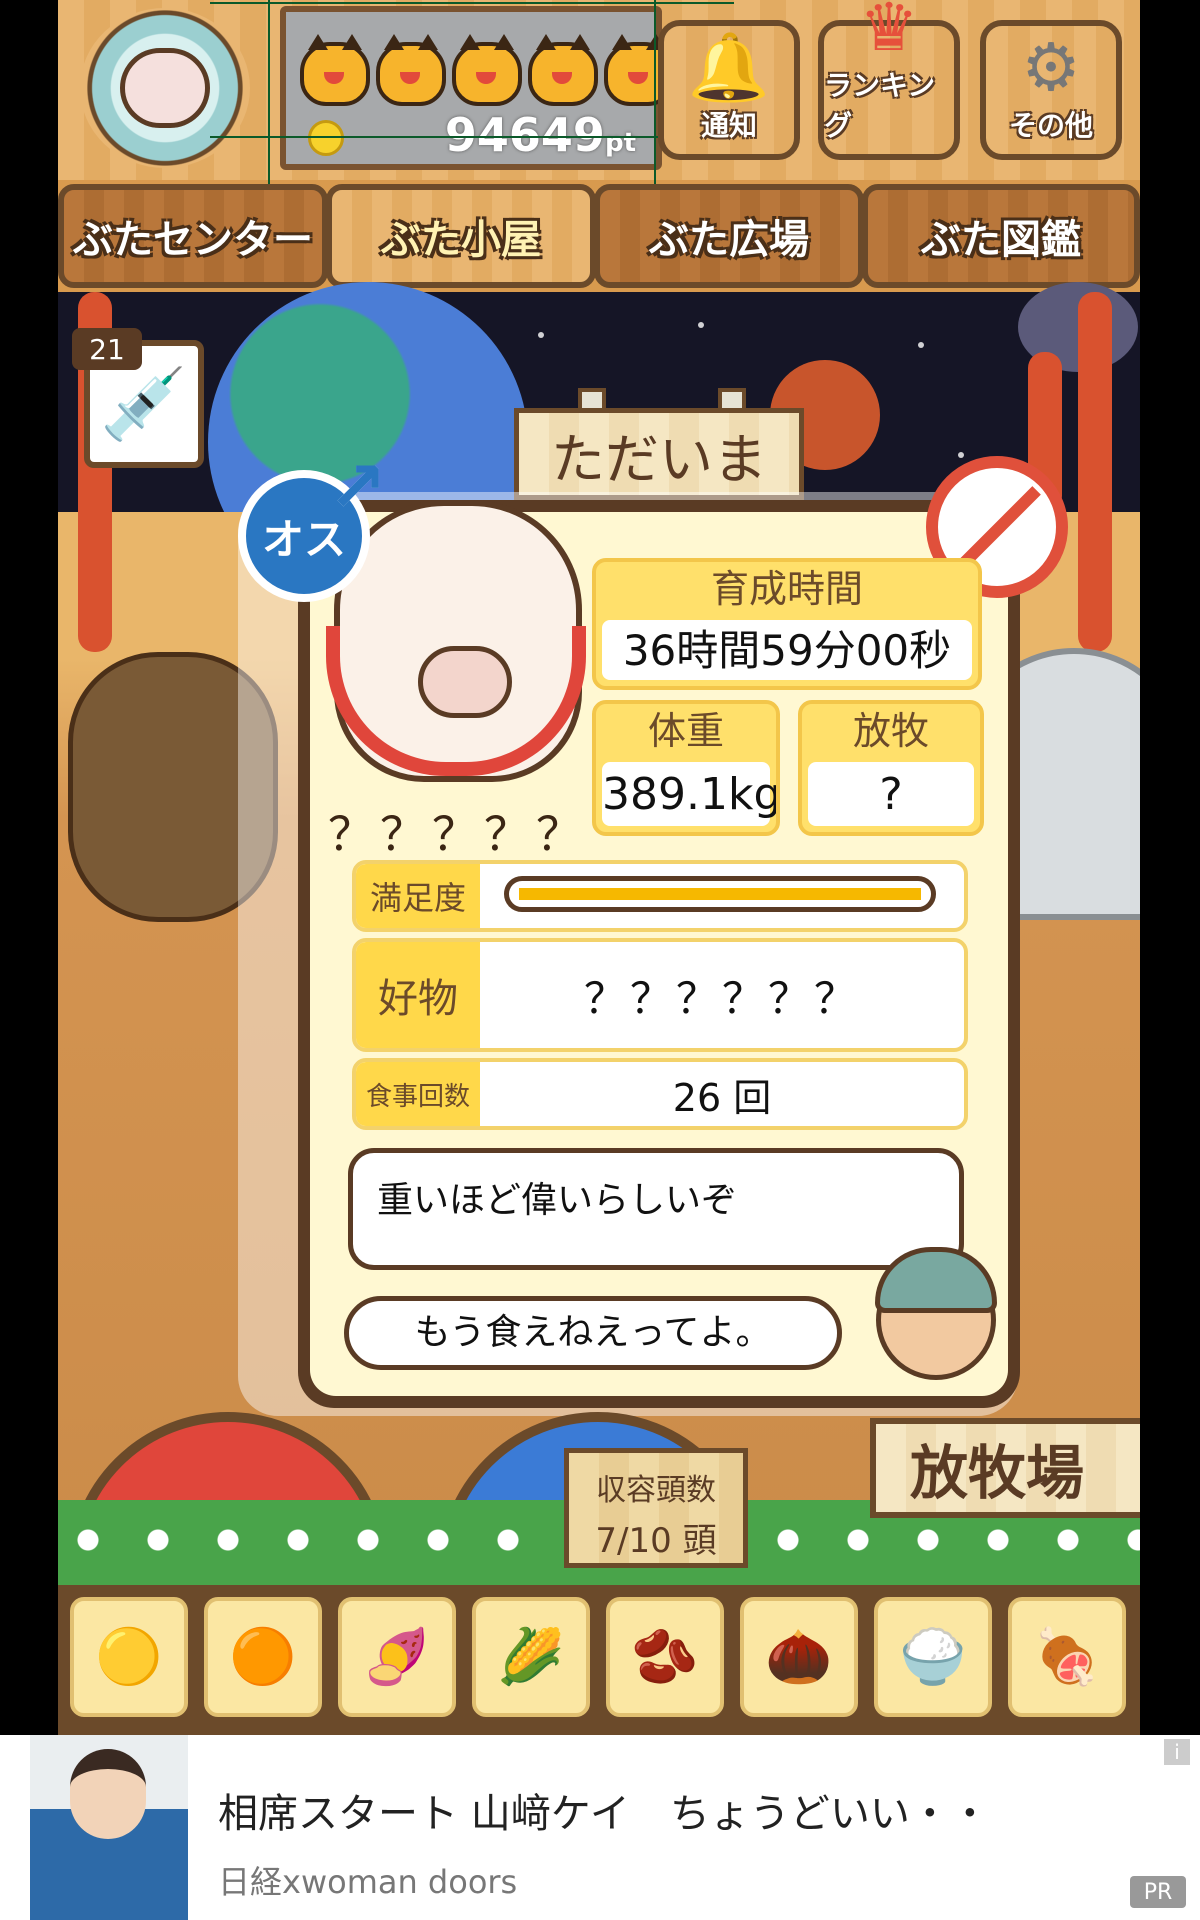 Image resolution: width=1200 pixels, height=1920 pixels. What do you see at coordinates (656, 1490) in the screenshot?
I see `capacity-label: 収容頭数` at bounding box center [656, 1490].